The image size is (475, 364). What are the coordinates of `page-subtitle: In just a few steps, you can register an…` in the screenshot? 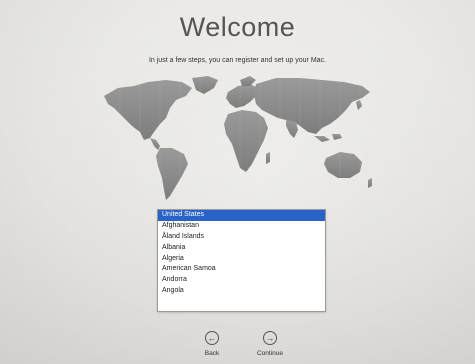 It's located at (237, 60).